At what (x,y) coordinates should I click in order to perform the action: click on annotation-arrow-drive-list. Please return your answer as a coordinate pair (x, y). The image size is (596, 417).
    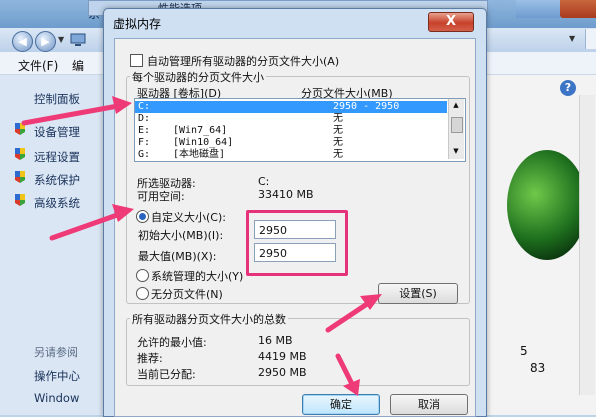
    Looking at the image, I should click on (76, 111).